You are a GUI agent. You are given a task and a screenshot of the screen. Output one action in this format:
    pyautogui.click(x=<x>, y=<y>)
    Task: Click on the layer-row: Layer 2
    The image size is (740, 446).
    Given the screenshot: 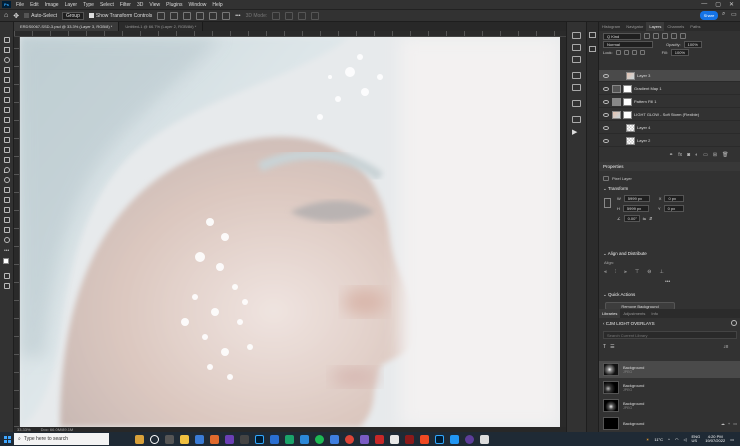 What is the action you would take?
    pyautogui.click(x=669, y=141)
    